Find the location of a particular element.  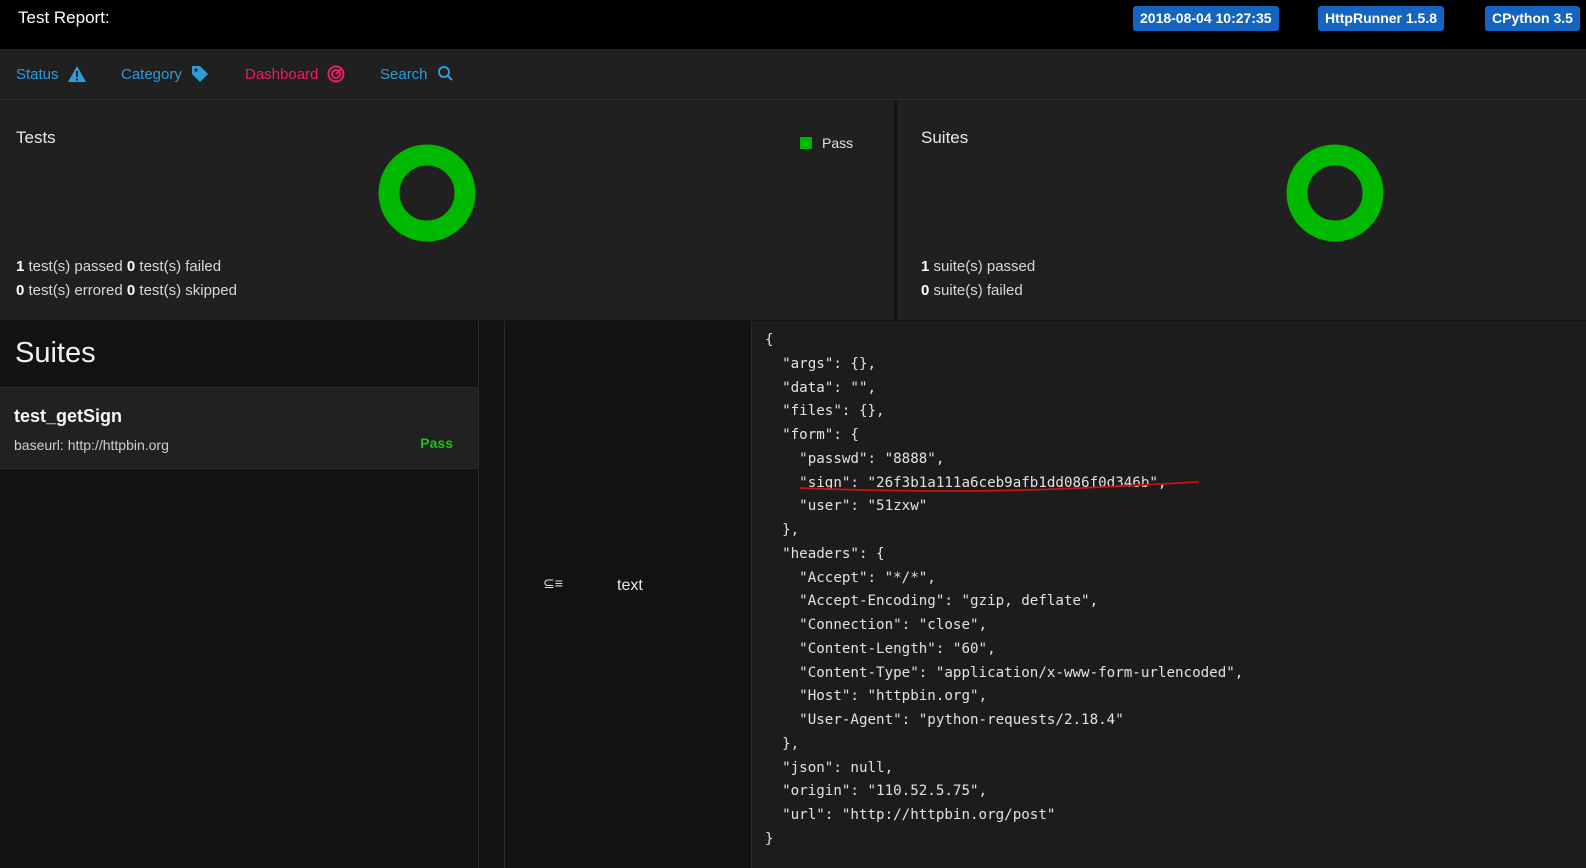

tests-errored-label: test(s) errored is located at coordinates (75, 290).